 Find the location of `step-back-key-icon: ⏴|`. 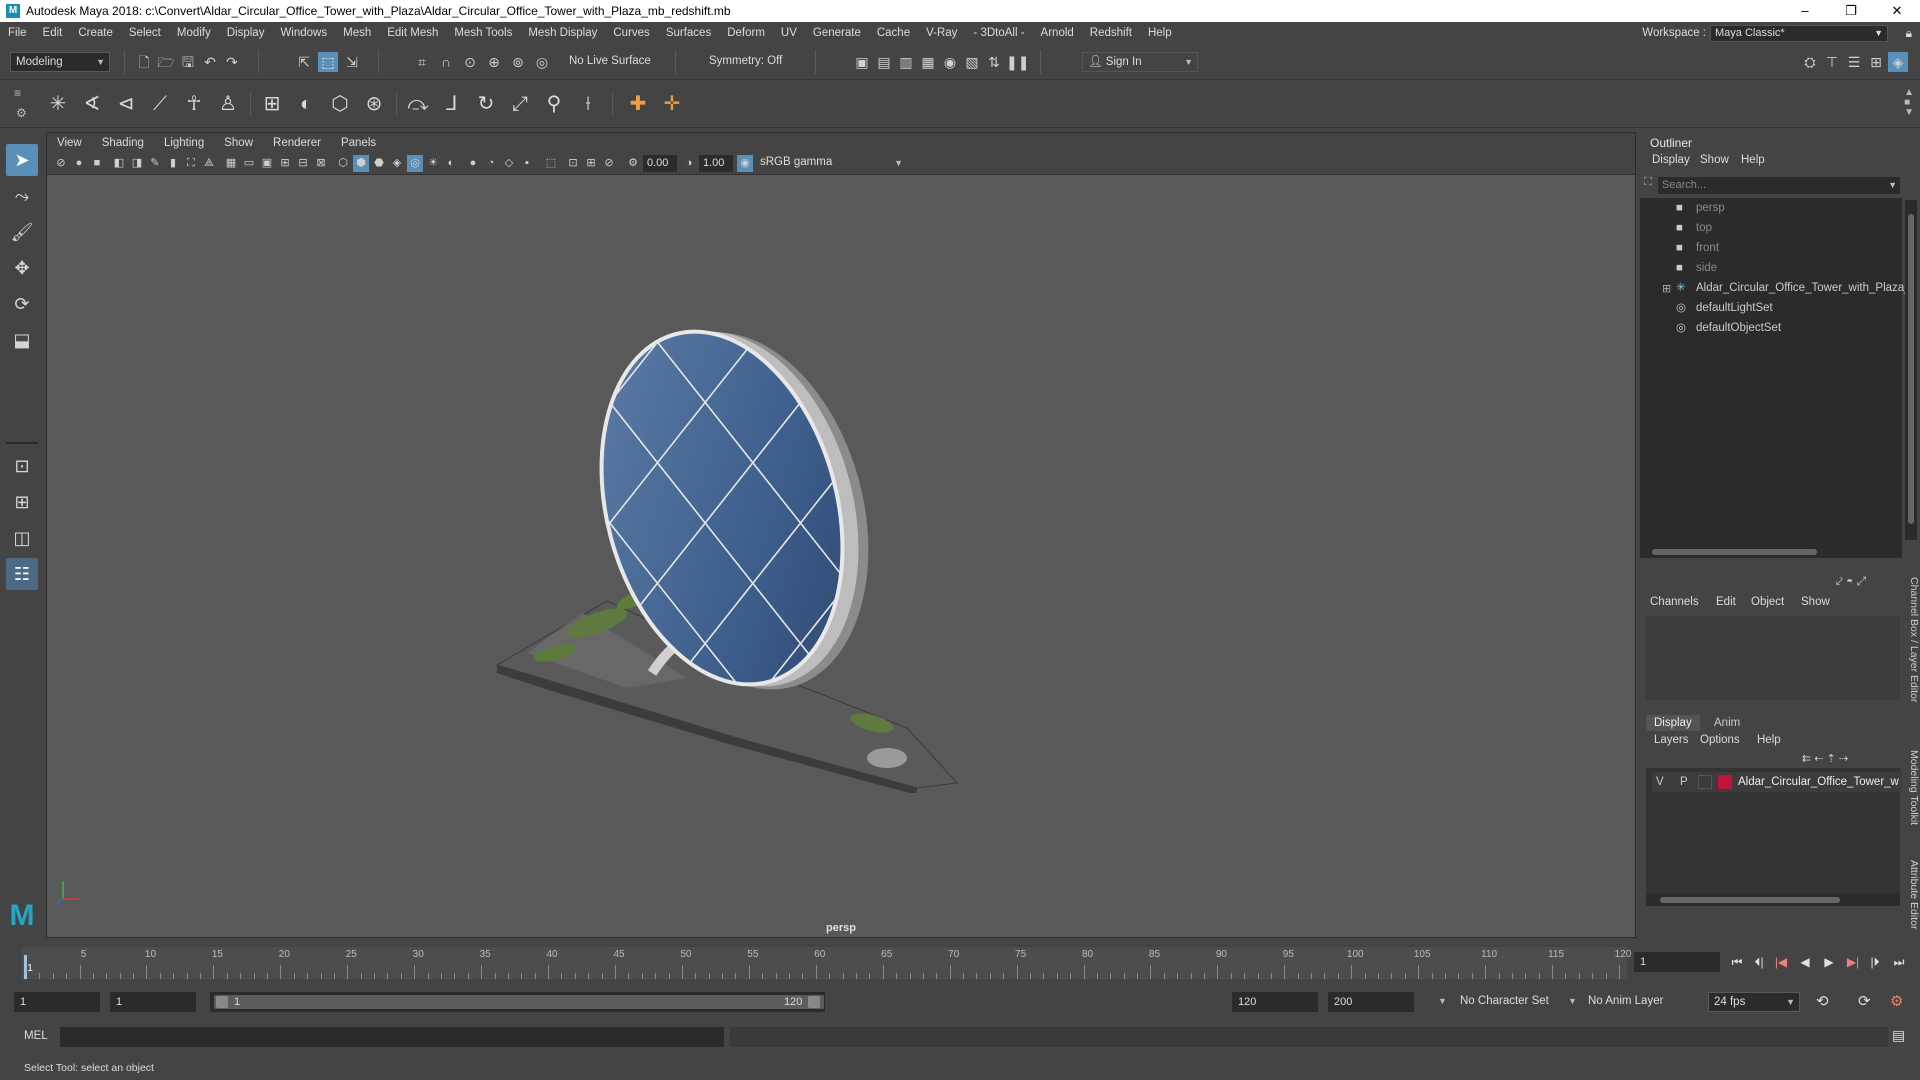

step-back-key-icon: ⏴| is located at coordinates (1759, 962).